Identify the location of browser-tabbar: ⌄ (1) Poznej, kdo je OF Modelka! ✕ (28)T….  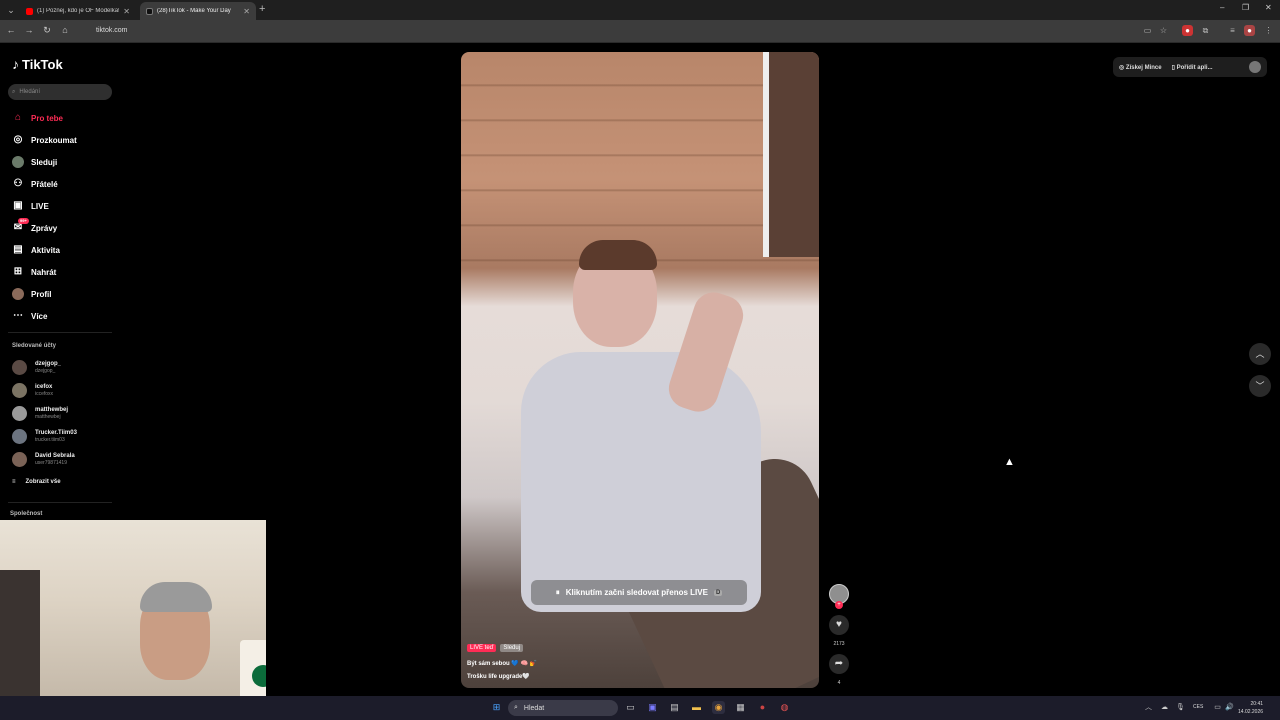
(640, 10).